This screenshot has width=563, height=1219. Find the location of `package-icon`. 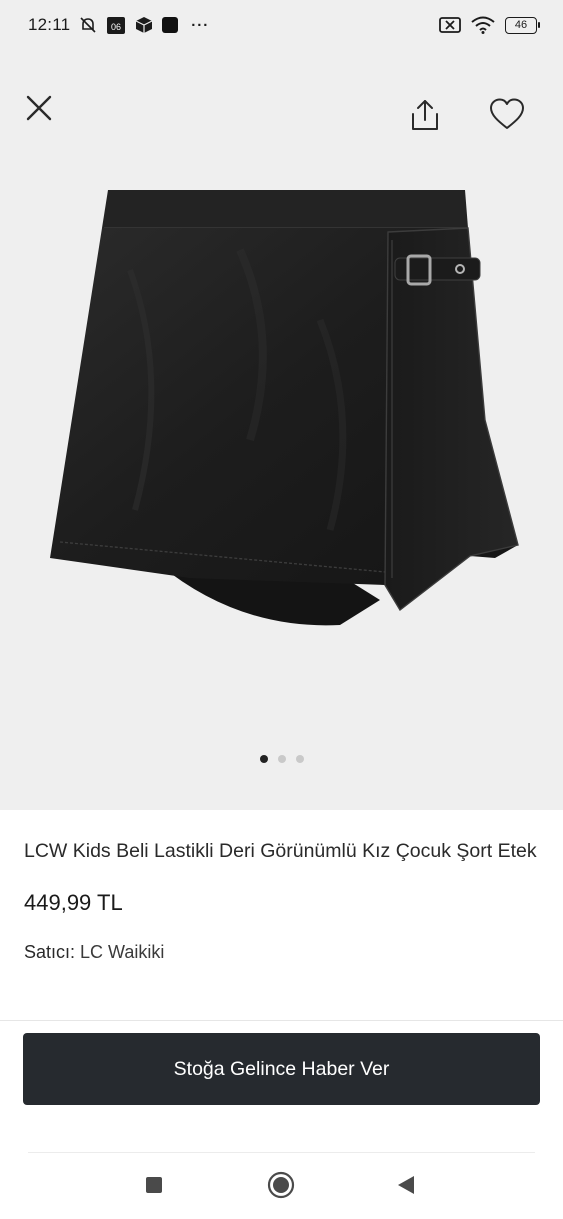

package-icon is located at coordinates (144, 25).